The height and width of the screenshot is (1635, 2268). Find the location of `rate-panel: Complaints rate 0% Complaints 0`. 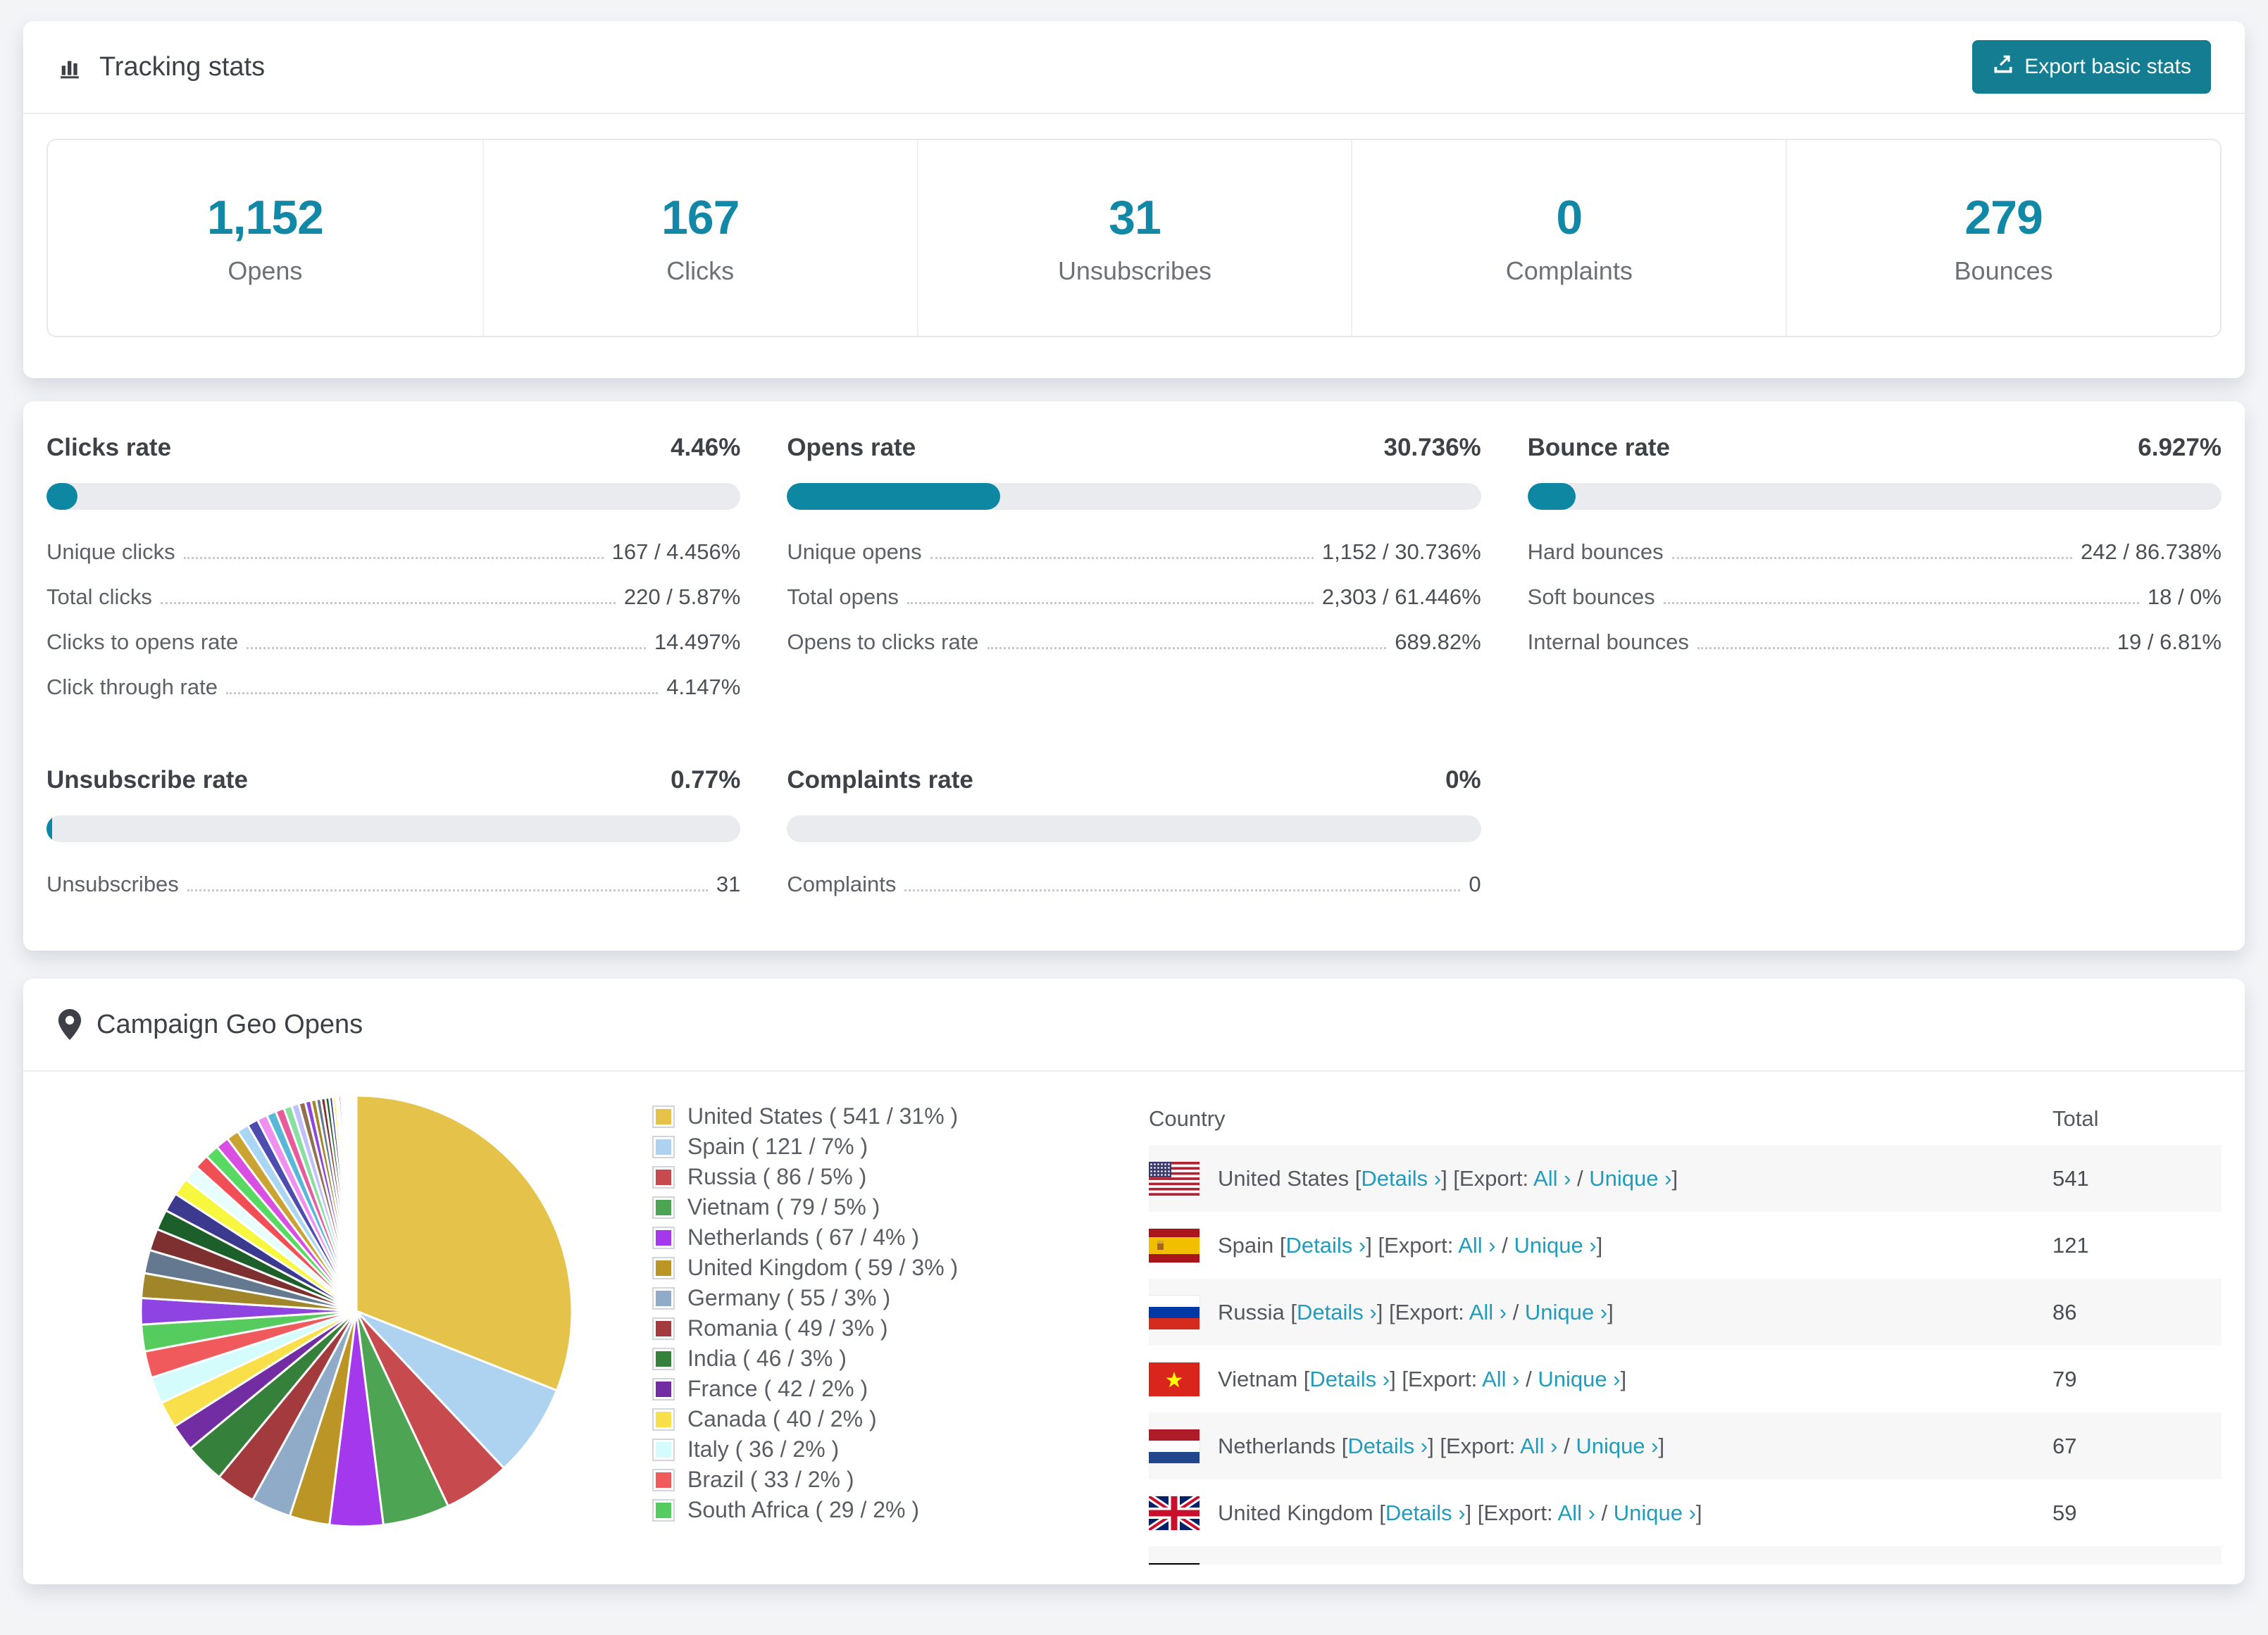

rate-panel: Complaints rate 0% Complaints 0 is located at coordinates (1134, 836).